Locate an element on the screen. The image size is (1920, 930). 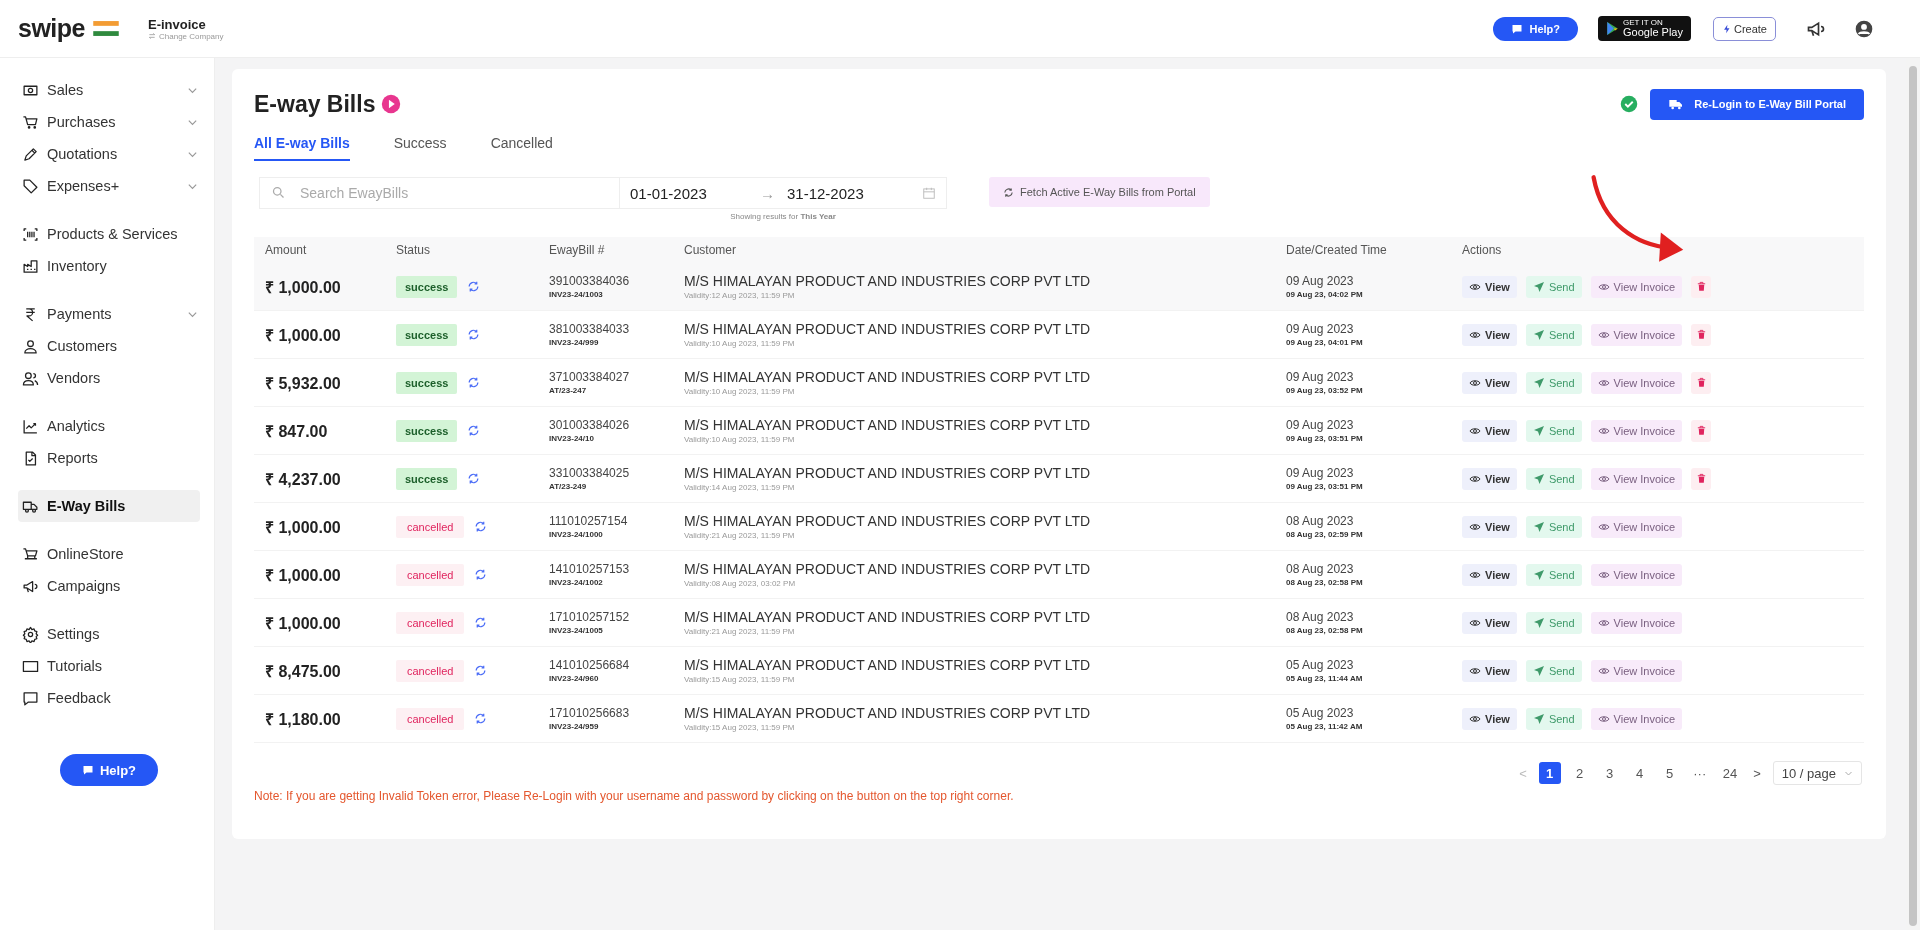
sidebar-item: Settings is located at coordinates (109, 634).